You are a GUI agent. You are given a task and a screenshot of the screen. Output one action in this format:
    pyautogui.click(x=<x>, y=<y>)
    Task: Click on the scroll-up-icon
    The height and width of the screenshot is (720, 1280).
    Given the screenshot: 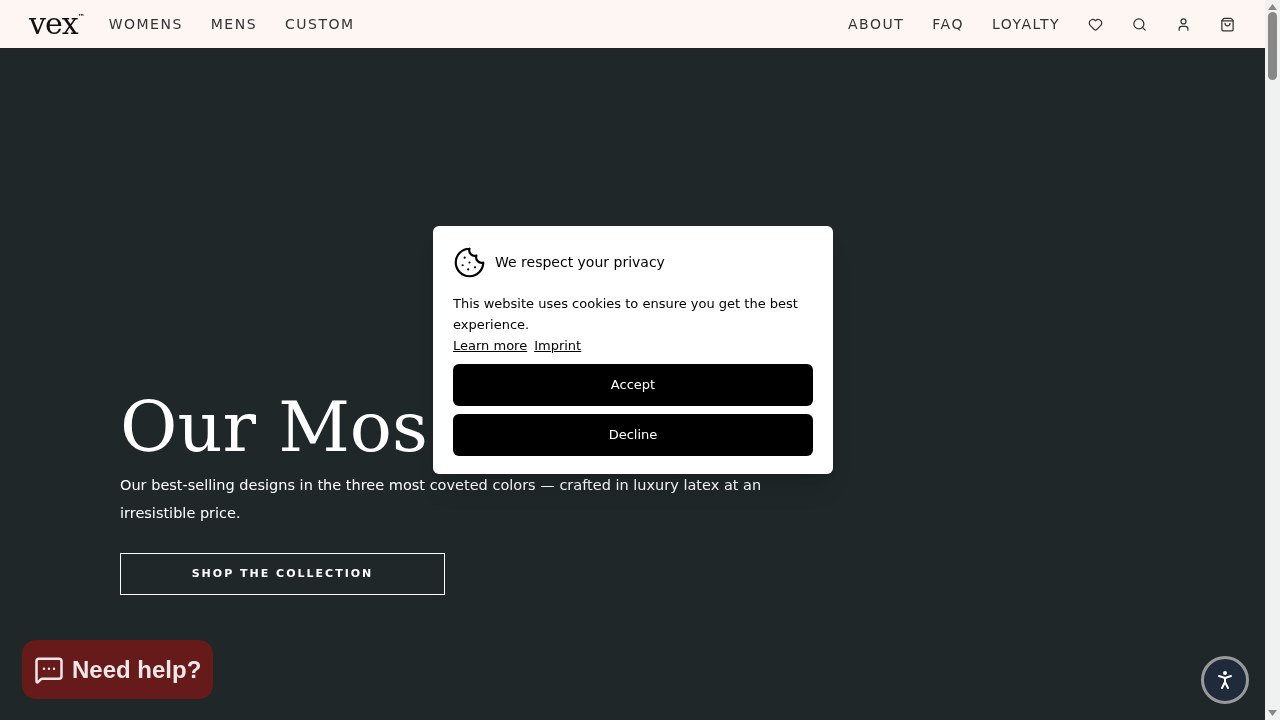 What is the action you would take?
    pyautogui.click(x=1272, y=7)
    